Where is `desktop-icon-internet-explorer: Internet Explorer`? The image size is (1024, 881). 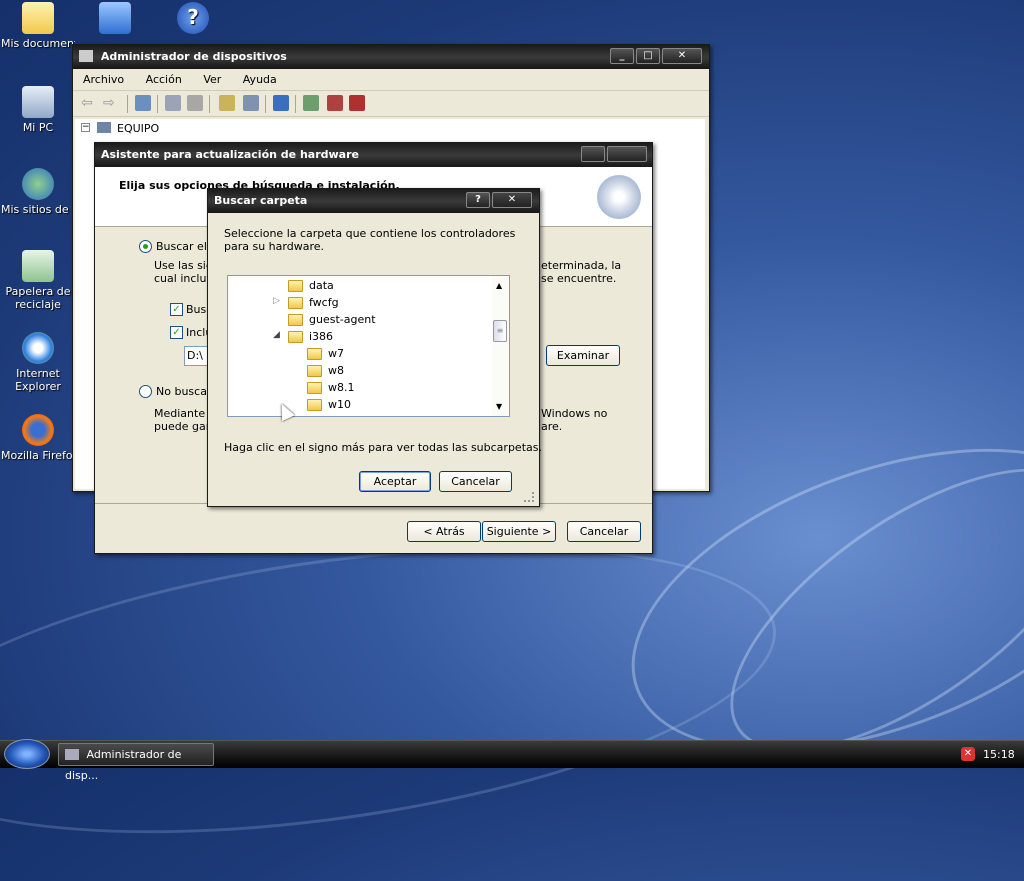 desktop-icon-internet-explorer: Internet Explorer is located at coordinates (38, 362).